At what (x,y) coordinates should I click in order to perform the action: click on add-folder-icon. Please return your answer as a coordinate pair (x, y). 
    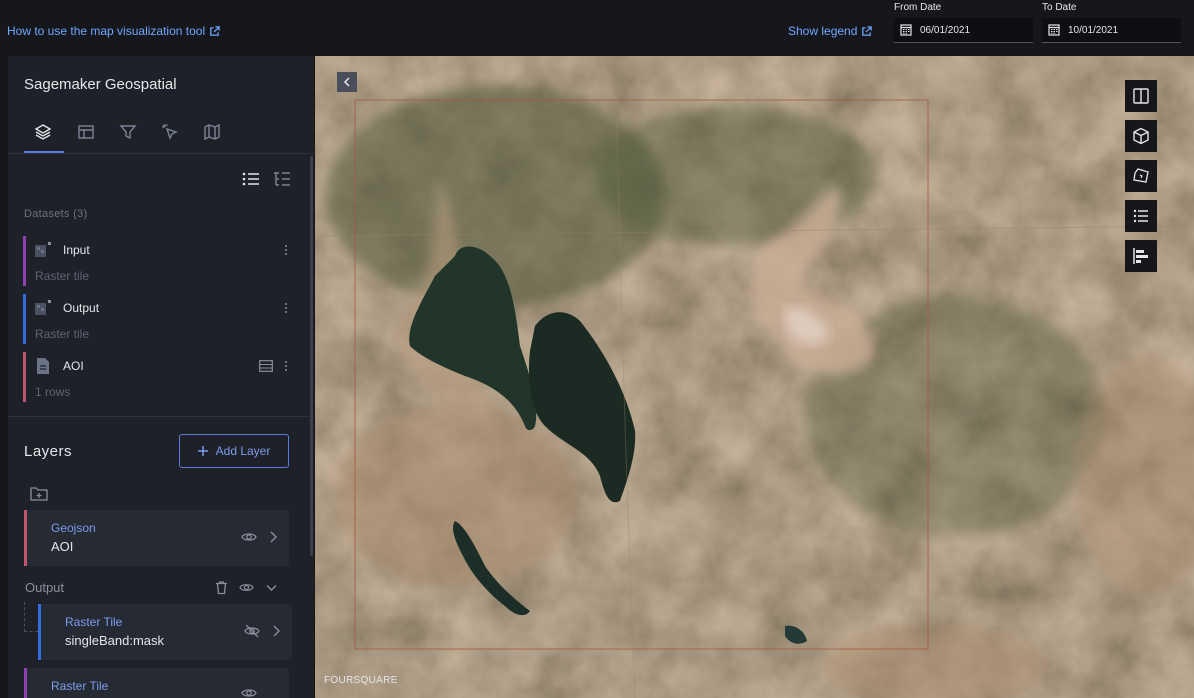
    Looking at the image, I should click on (39, 494).